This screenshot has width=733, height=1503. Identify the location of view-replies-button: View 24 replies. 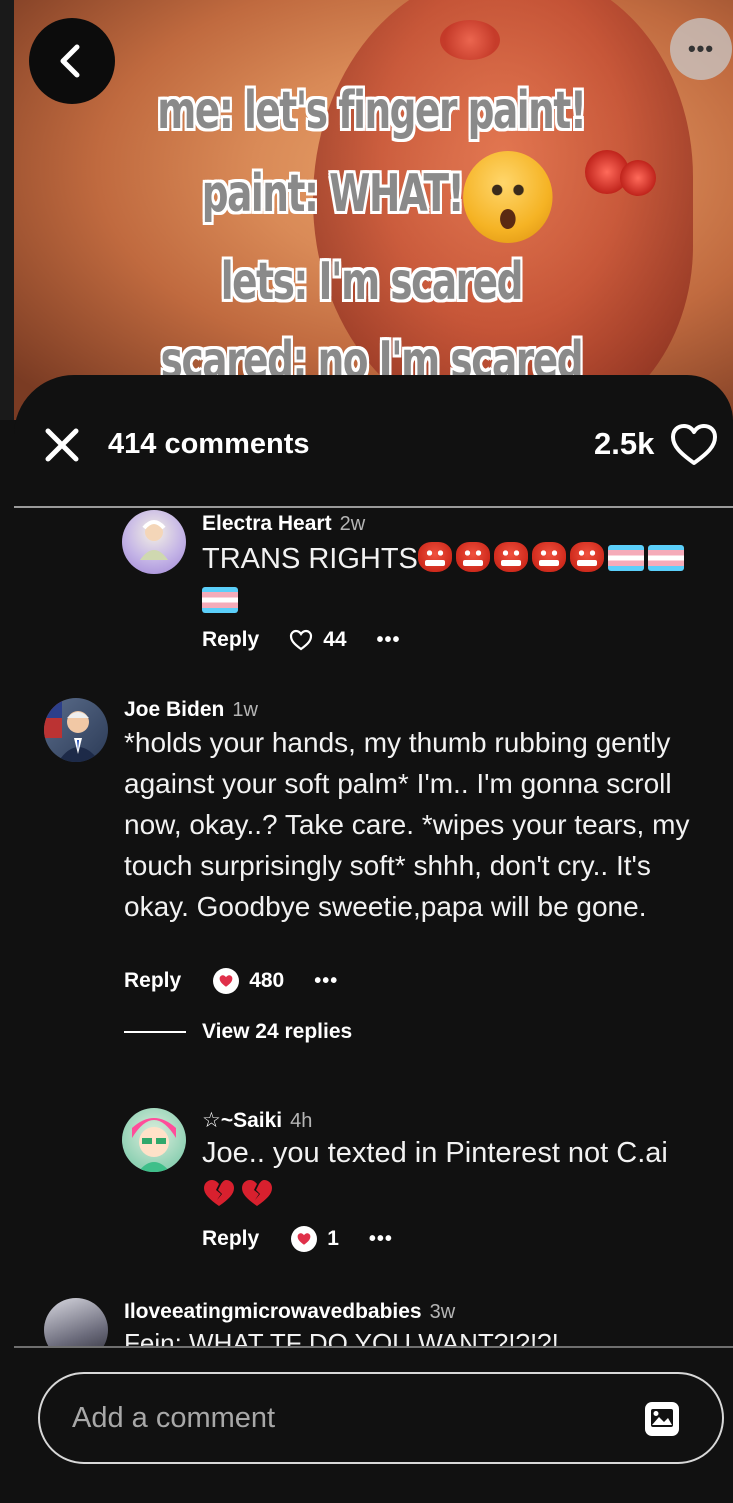
(238, 1032).